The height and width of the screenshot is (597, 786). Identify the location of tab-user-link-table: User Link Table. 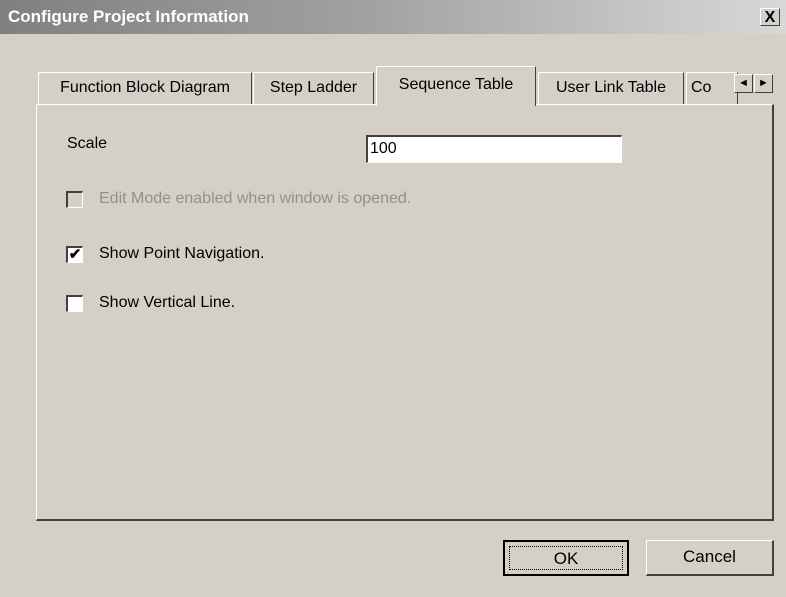
(611, 88).